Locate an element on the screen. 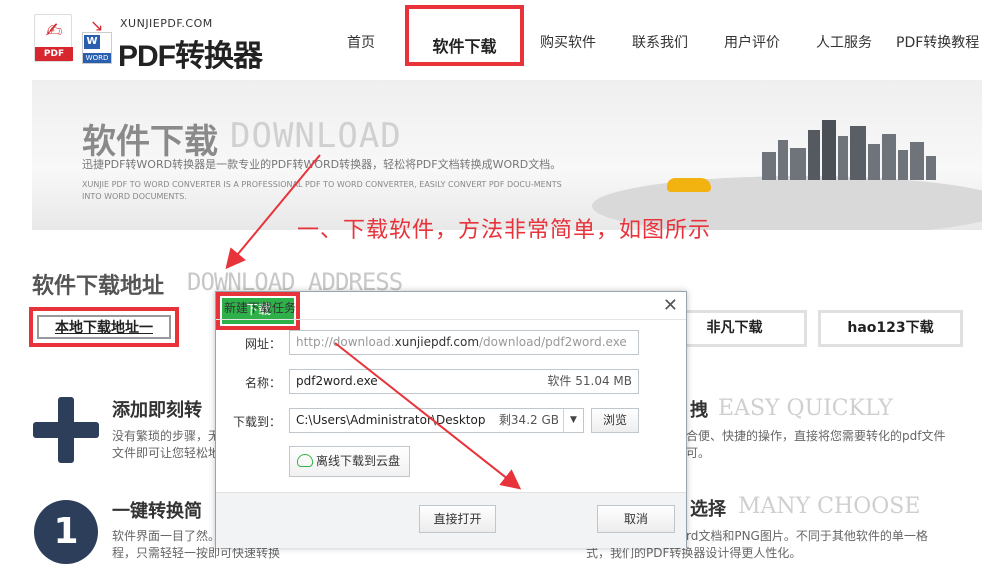 Image resolution: width=996 pixels, height=570 pixels. arrow-to-download-button is located at coordinates (428, 416).